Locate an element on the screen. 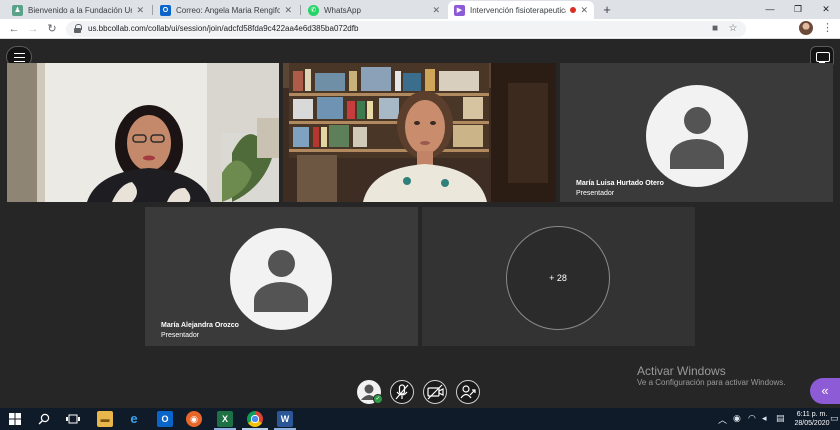 This screenshot has width=840, height=430. reload-icon: ↻ is located at coordinates (52, 29).